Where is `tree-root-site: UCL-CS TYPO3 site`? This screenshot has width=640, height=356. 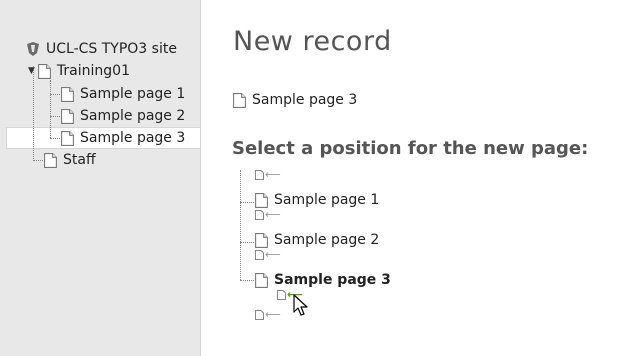
tree-root-site: UCL-CS TYPO3 site is located at coordinates (101, 49).